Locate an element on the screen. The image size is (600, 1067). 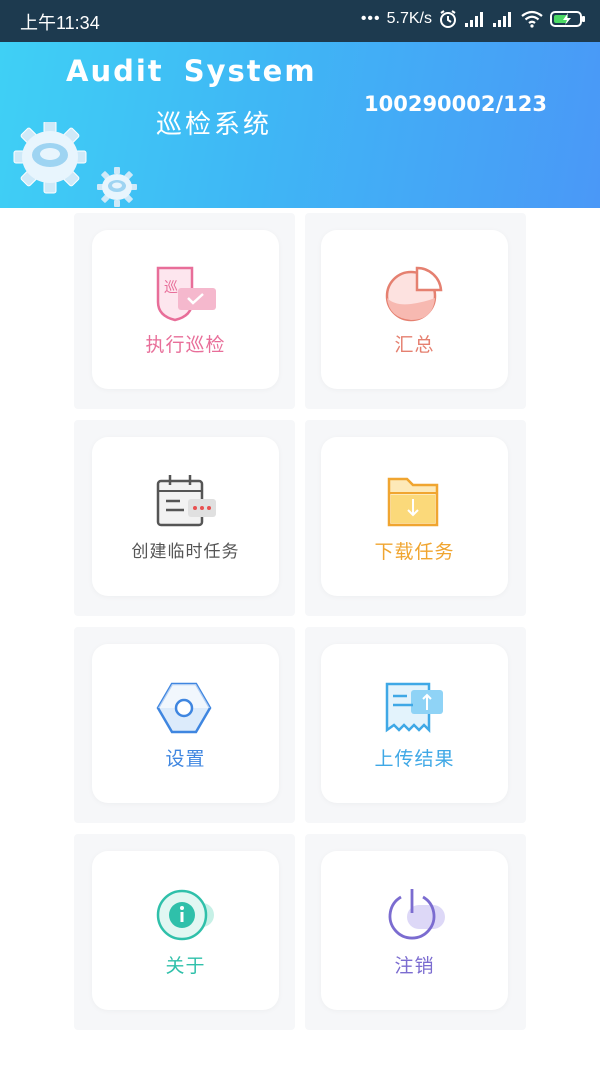
create-temp-task-button: 创建临时任务 is located at coordinates (185, 516).